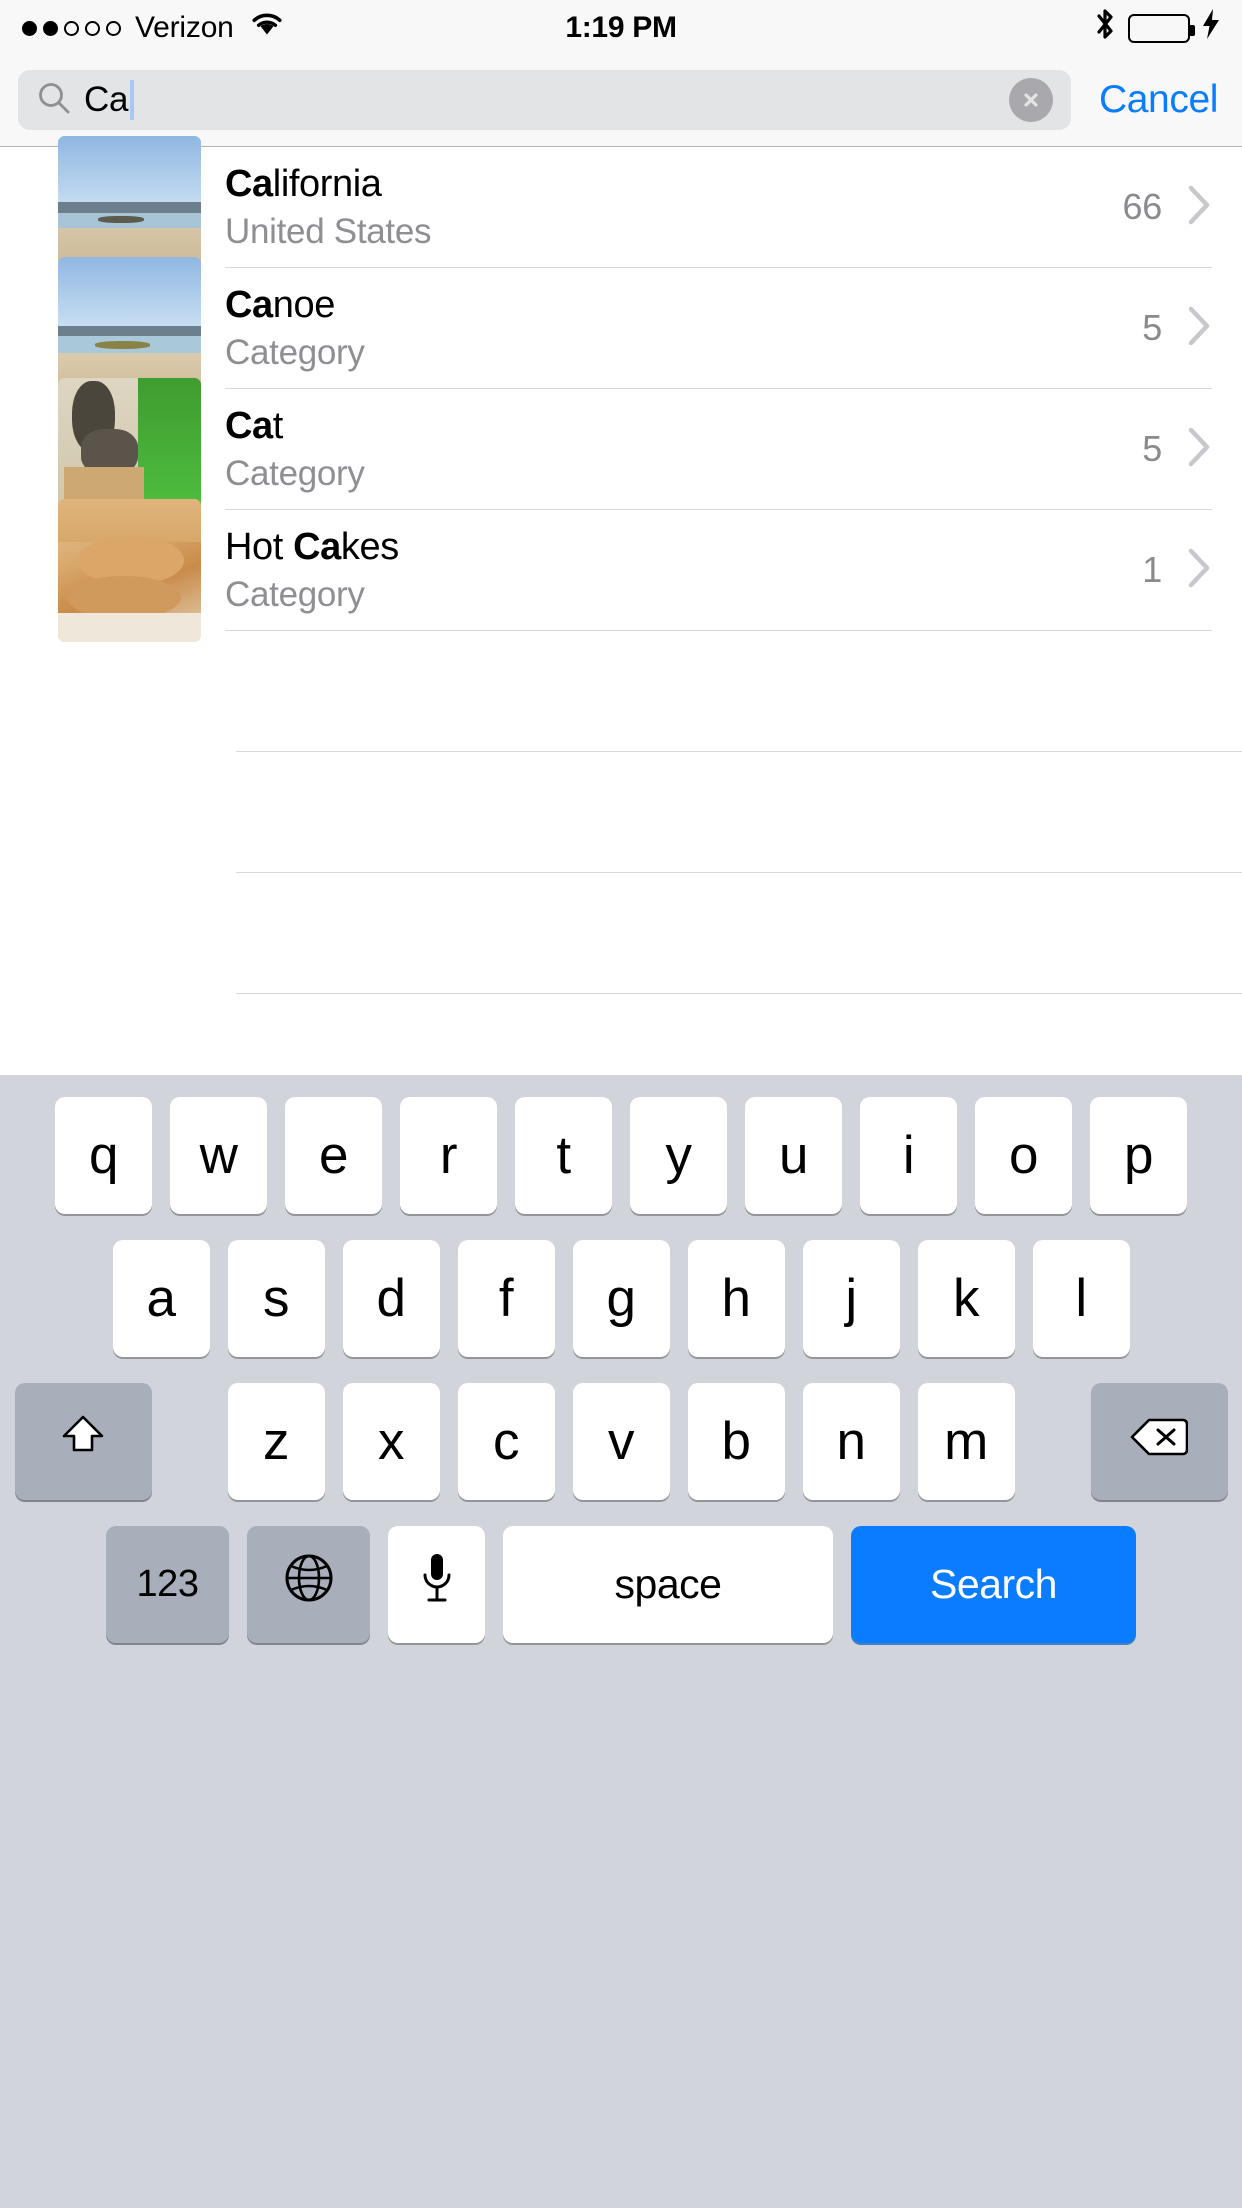  I want to click on key-t: t, so click(563, 1155).